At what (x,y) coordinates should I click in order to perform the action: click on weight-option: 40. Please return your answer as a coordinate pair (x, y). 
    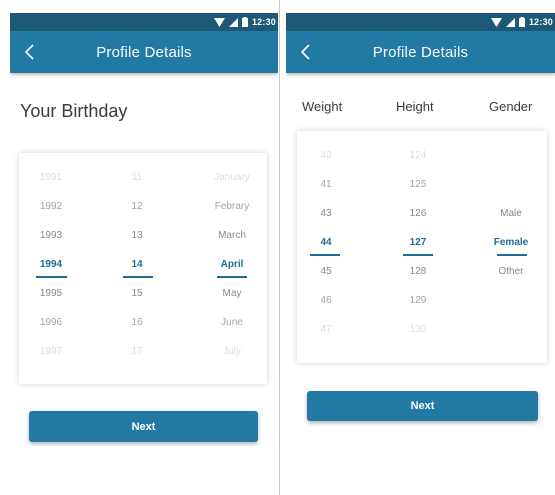
    Looking at the image, I should click on (326, 156).